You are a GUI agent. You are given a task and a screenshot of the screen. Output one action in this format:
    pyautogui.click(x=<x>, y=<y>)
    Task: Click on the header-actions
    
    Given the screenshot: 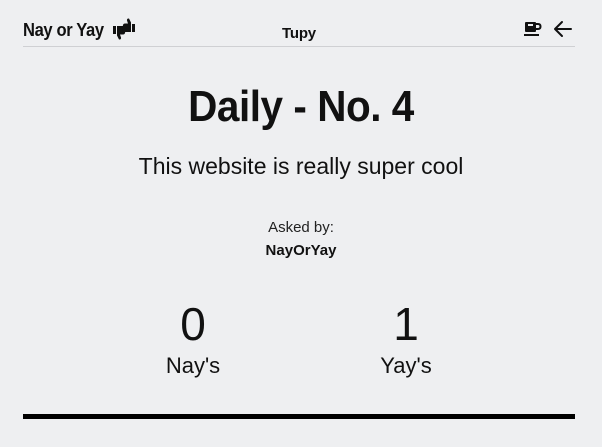 What is the action you would take?
    pyautogui.click(x=548, y=29)
    